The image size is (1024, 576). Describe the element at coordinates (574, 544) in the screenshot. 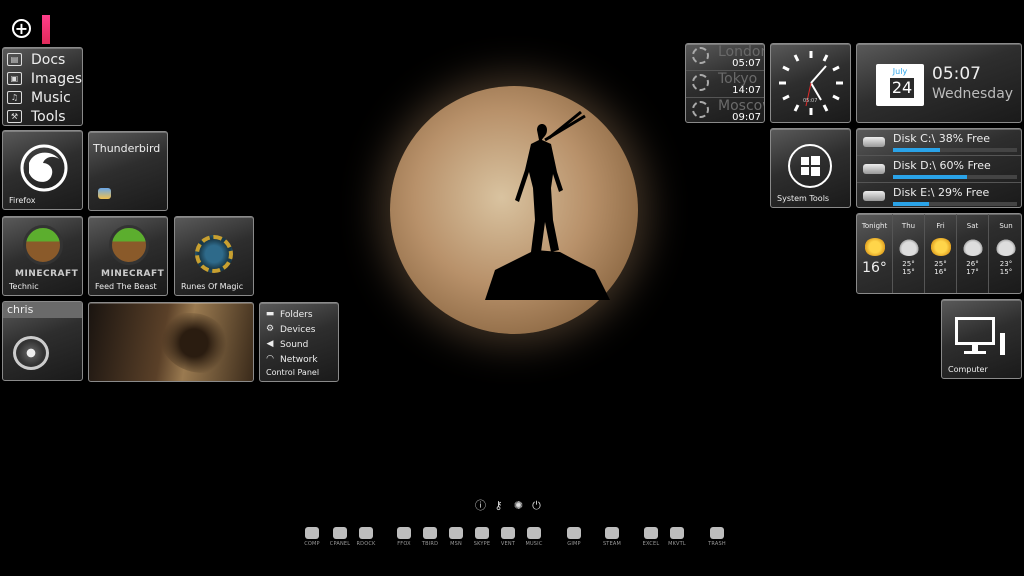

I see `dock-item-label: GIMP` at that location.